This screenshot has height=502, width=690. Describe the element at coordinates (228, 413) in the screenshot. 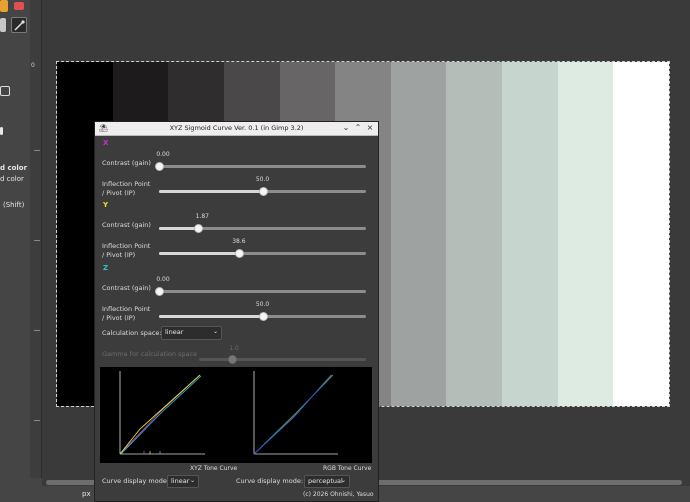

I see `tone-curve-svg` at that location.